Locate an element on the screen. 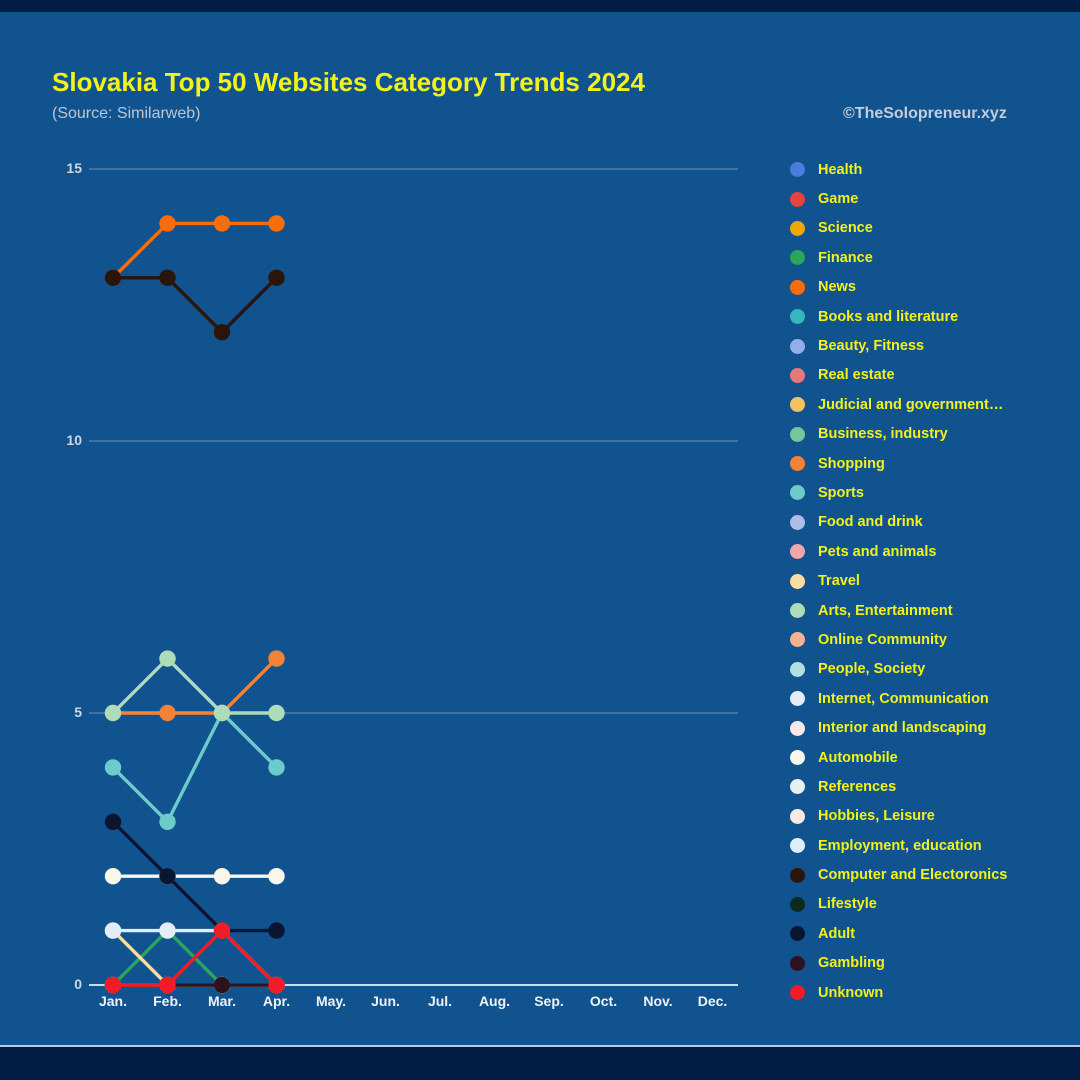 The height and width of the screenshot is (1080, 1080). legend-item: Books and literature is located at coordinates (930, 316).